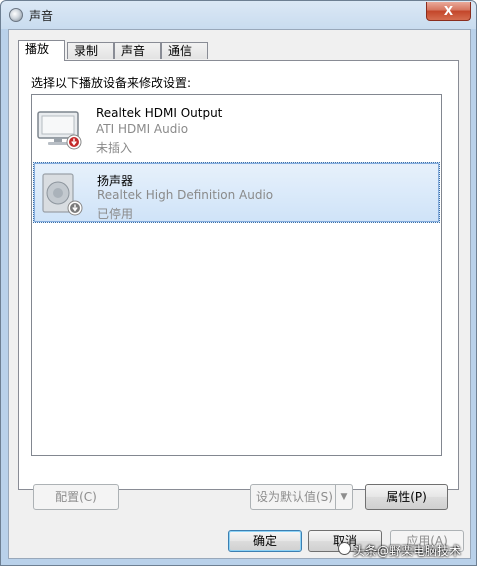 This screenshot has height=566, width=477. I want to click on watermark-text: 头条@野栗电脑技术, so click(407, 551).